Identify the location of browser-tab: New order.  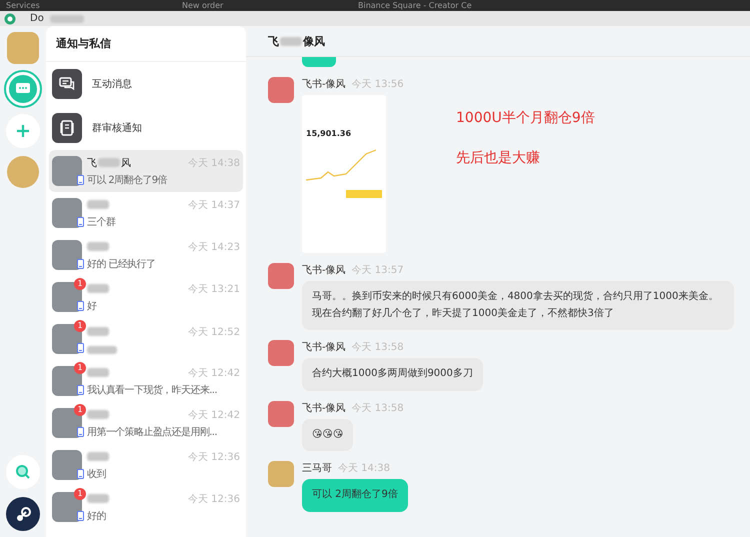
(264, 5).